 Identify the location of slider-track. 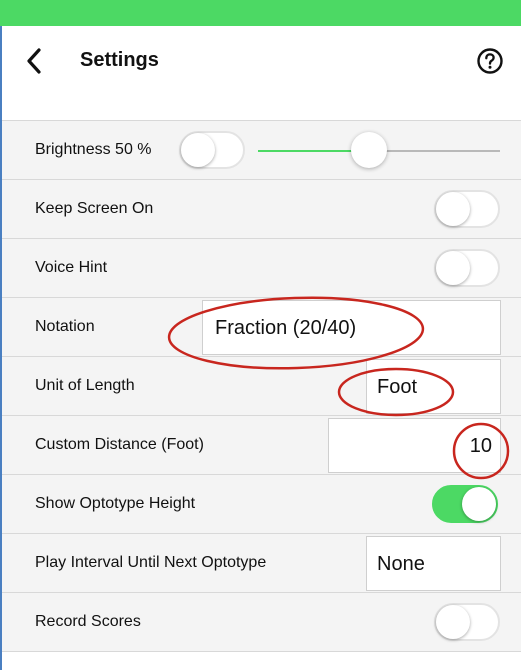
(434, 151).